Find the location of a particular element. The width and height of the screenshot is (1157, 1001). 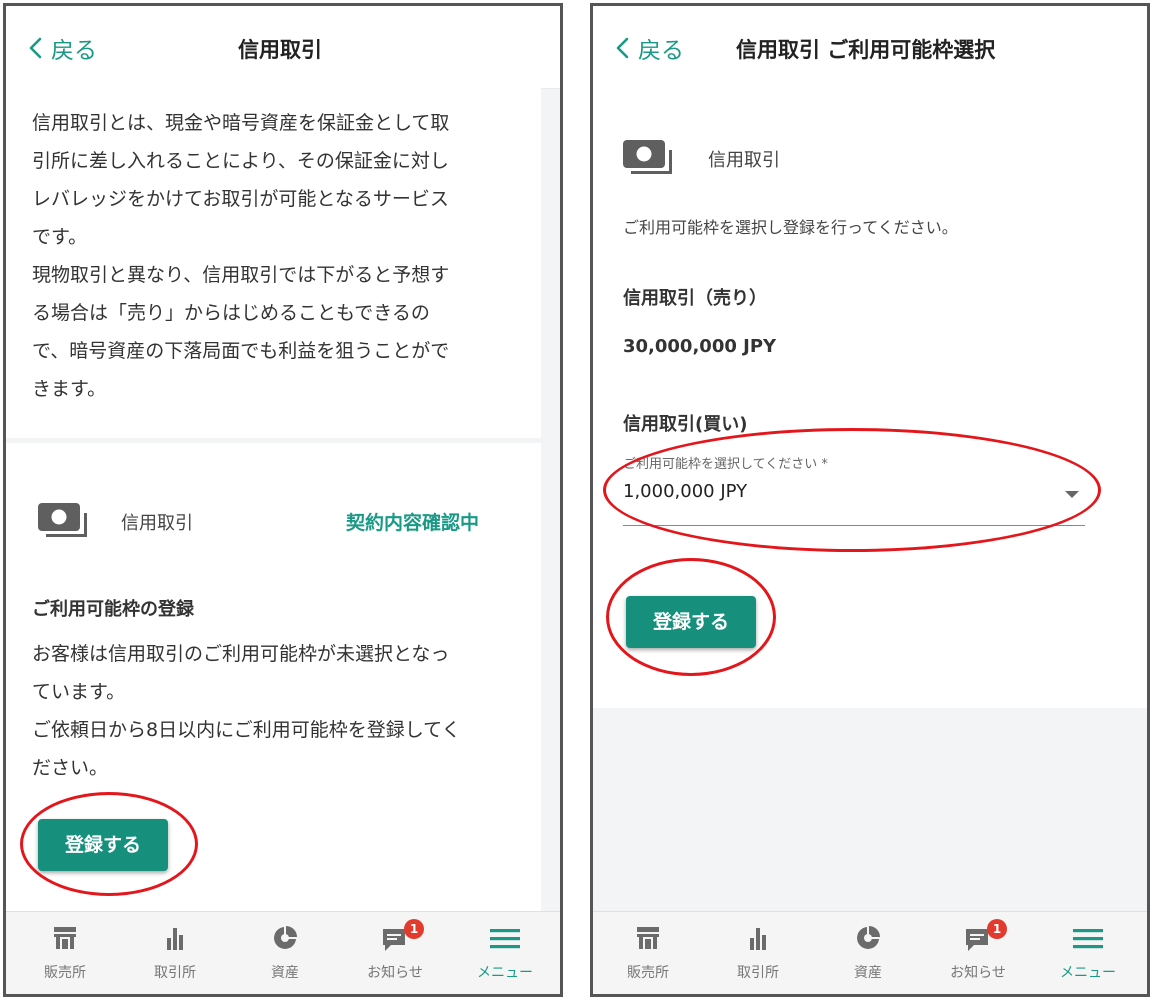

intro-line: 現物取引と異なり、信用取引では下がると予想す is located at coordinates (241, 275).